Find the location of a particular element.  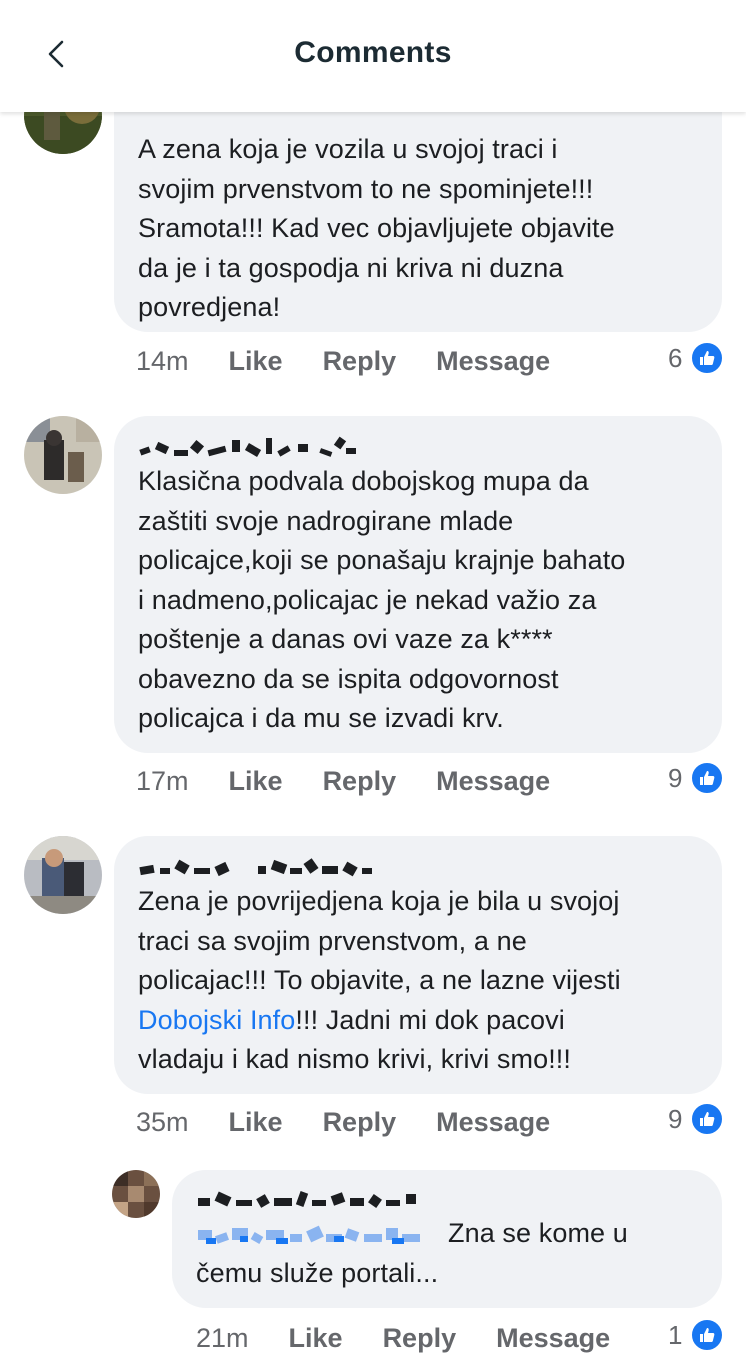

comment-actions: 35m Like Reply Message is located at coordinates (363, 1122).